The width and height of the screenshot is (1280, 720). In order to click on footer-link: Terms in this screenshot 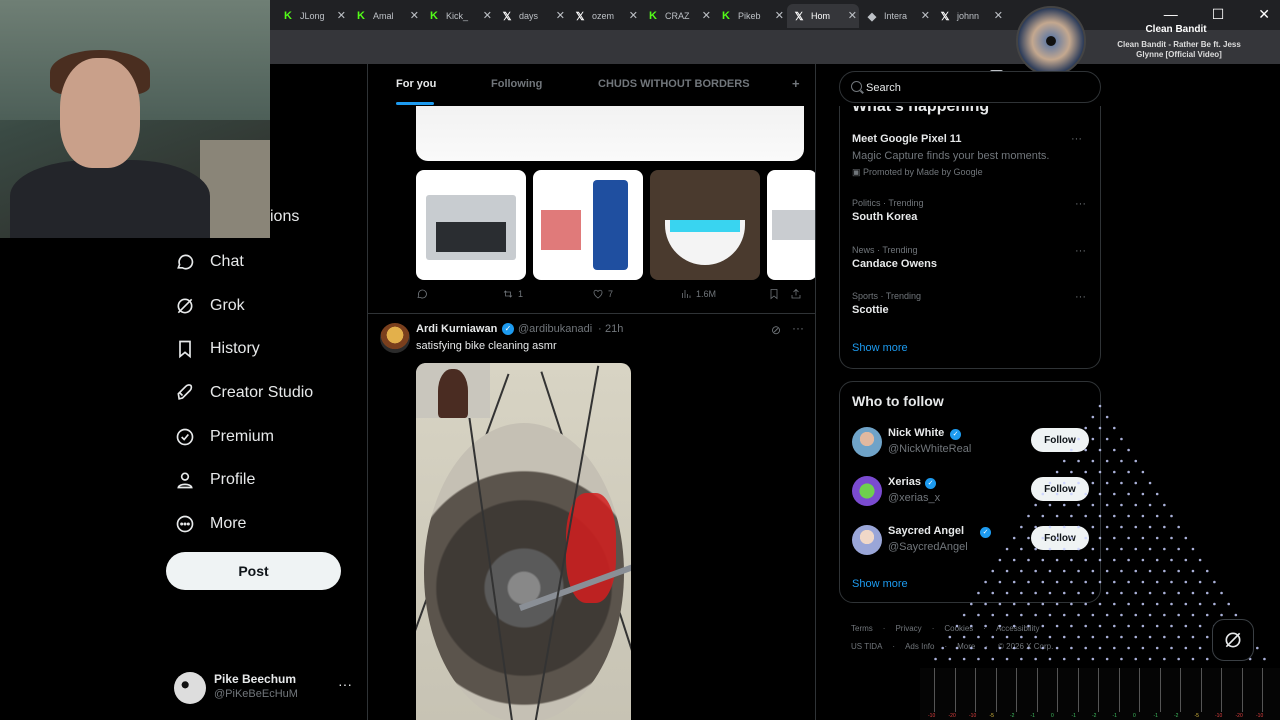, I will do `click(862, 628)`.